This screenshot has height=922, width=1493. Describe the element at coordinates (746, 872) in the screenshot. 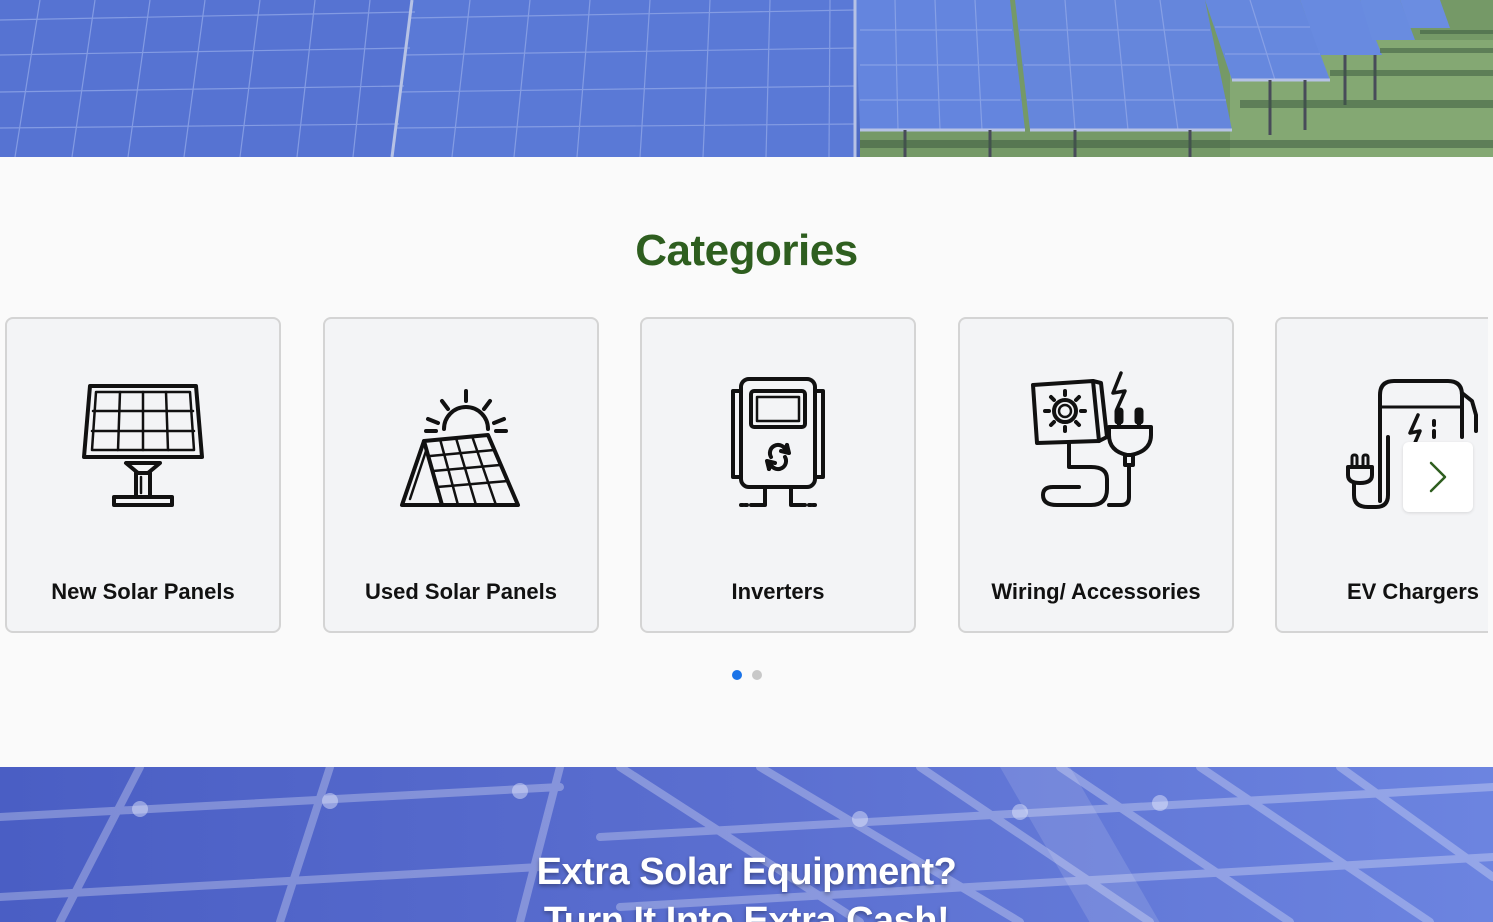

I see `banner-headline-line-1: Extra Solar Equipment?` at that location.